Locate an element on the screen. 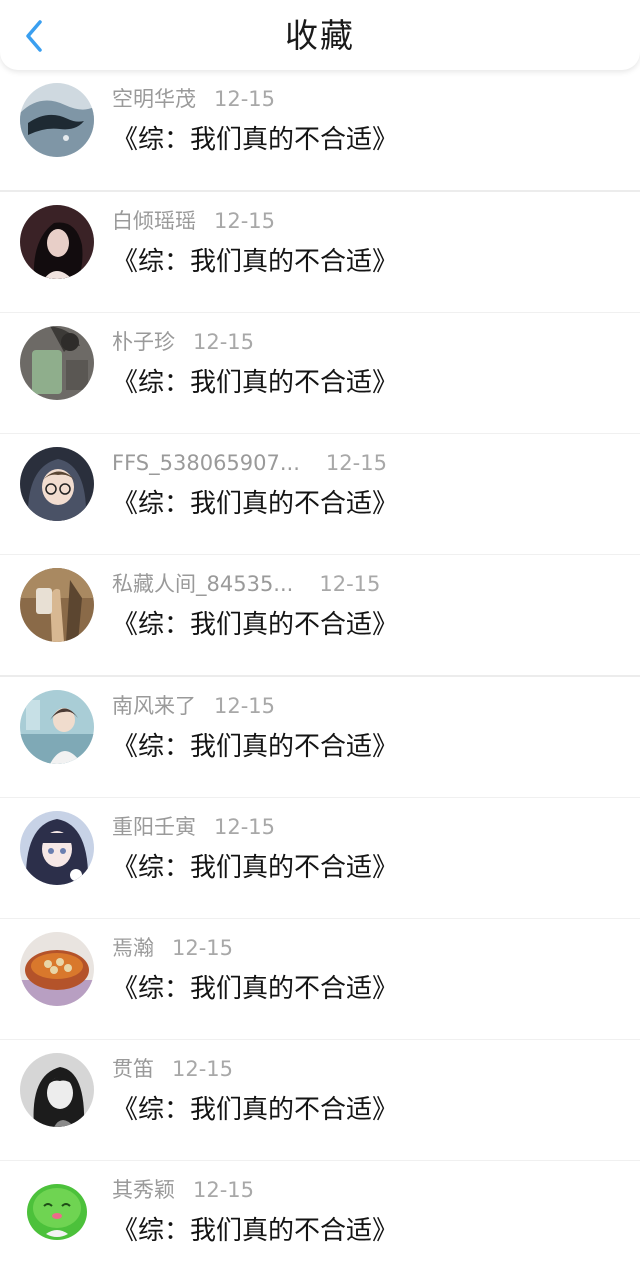 This screenshot has width=640, height=1270. user-name: 空明华茂 is located at coordinates (154, 99).